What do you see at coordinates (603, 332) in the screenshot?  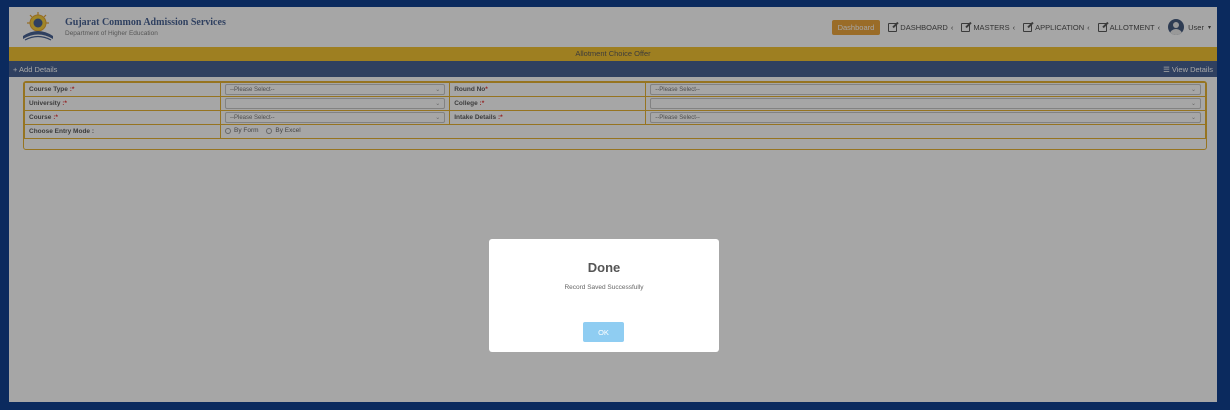 I see `ok-button: OK` at bounding box center [603, 332].